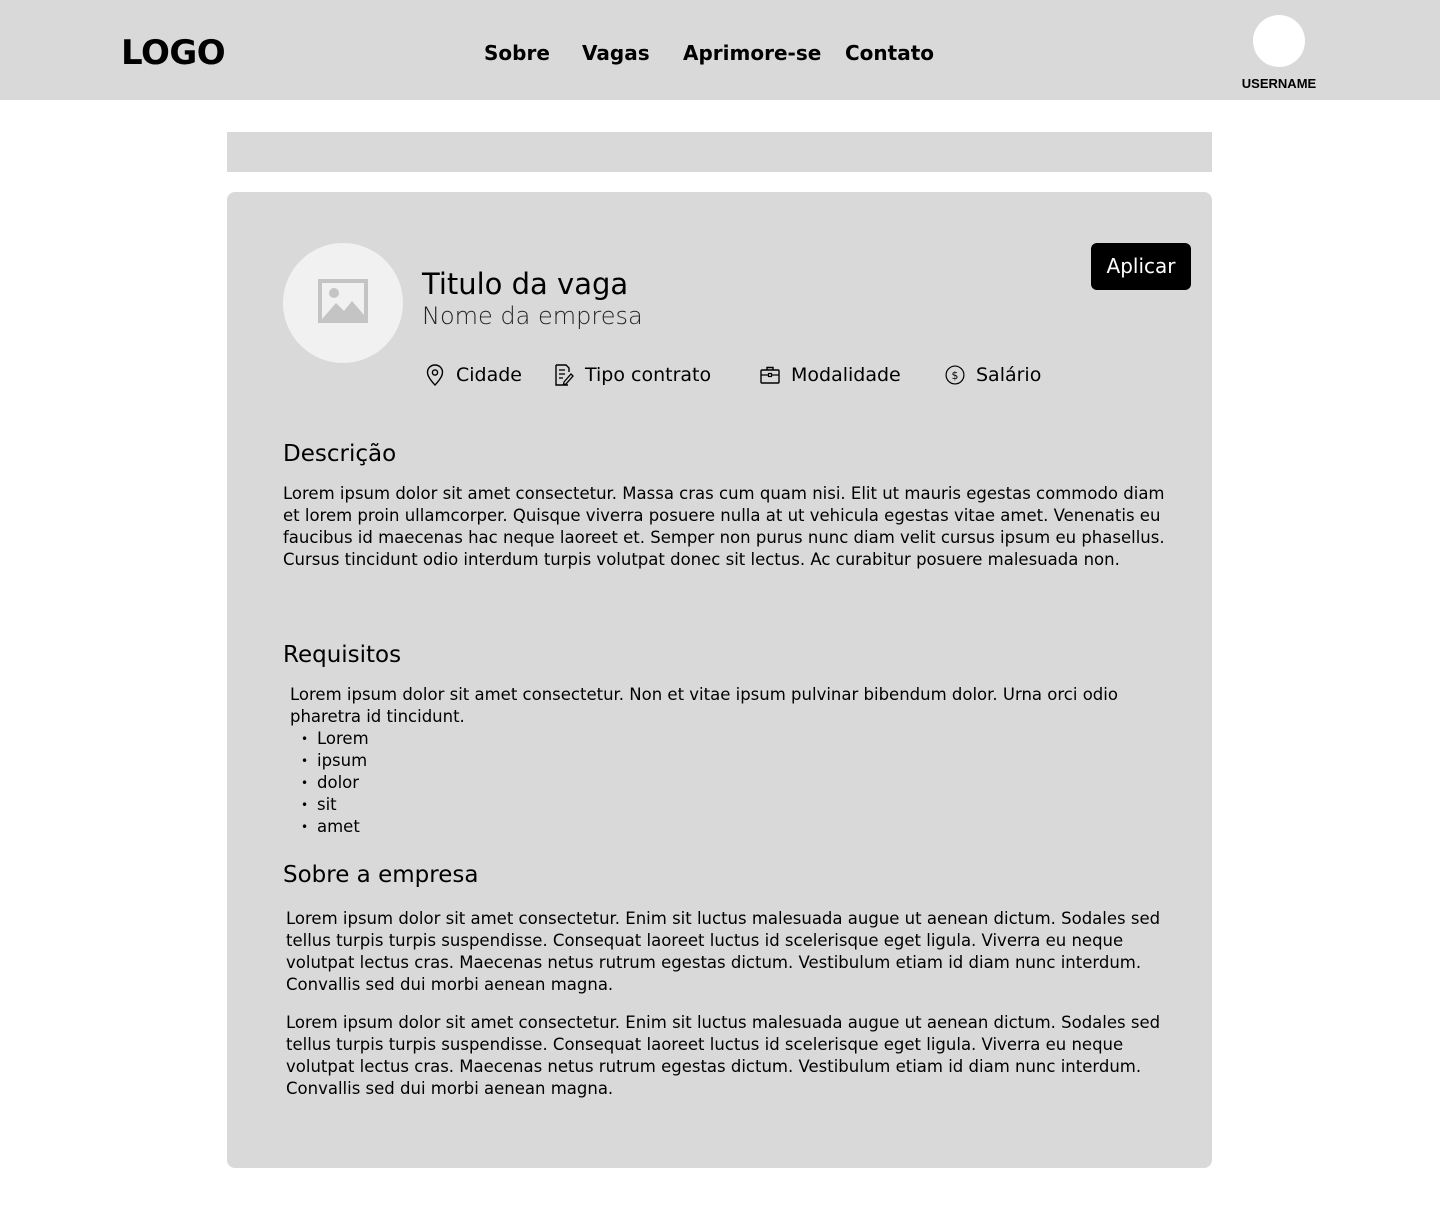 This screenshot has height=1220, width=1440. I want to click on modalidade-label: Modalidade, so click(846, 375).